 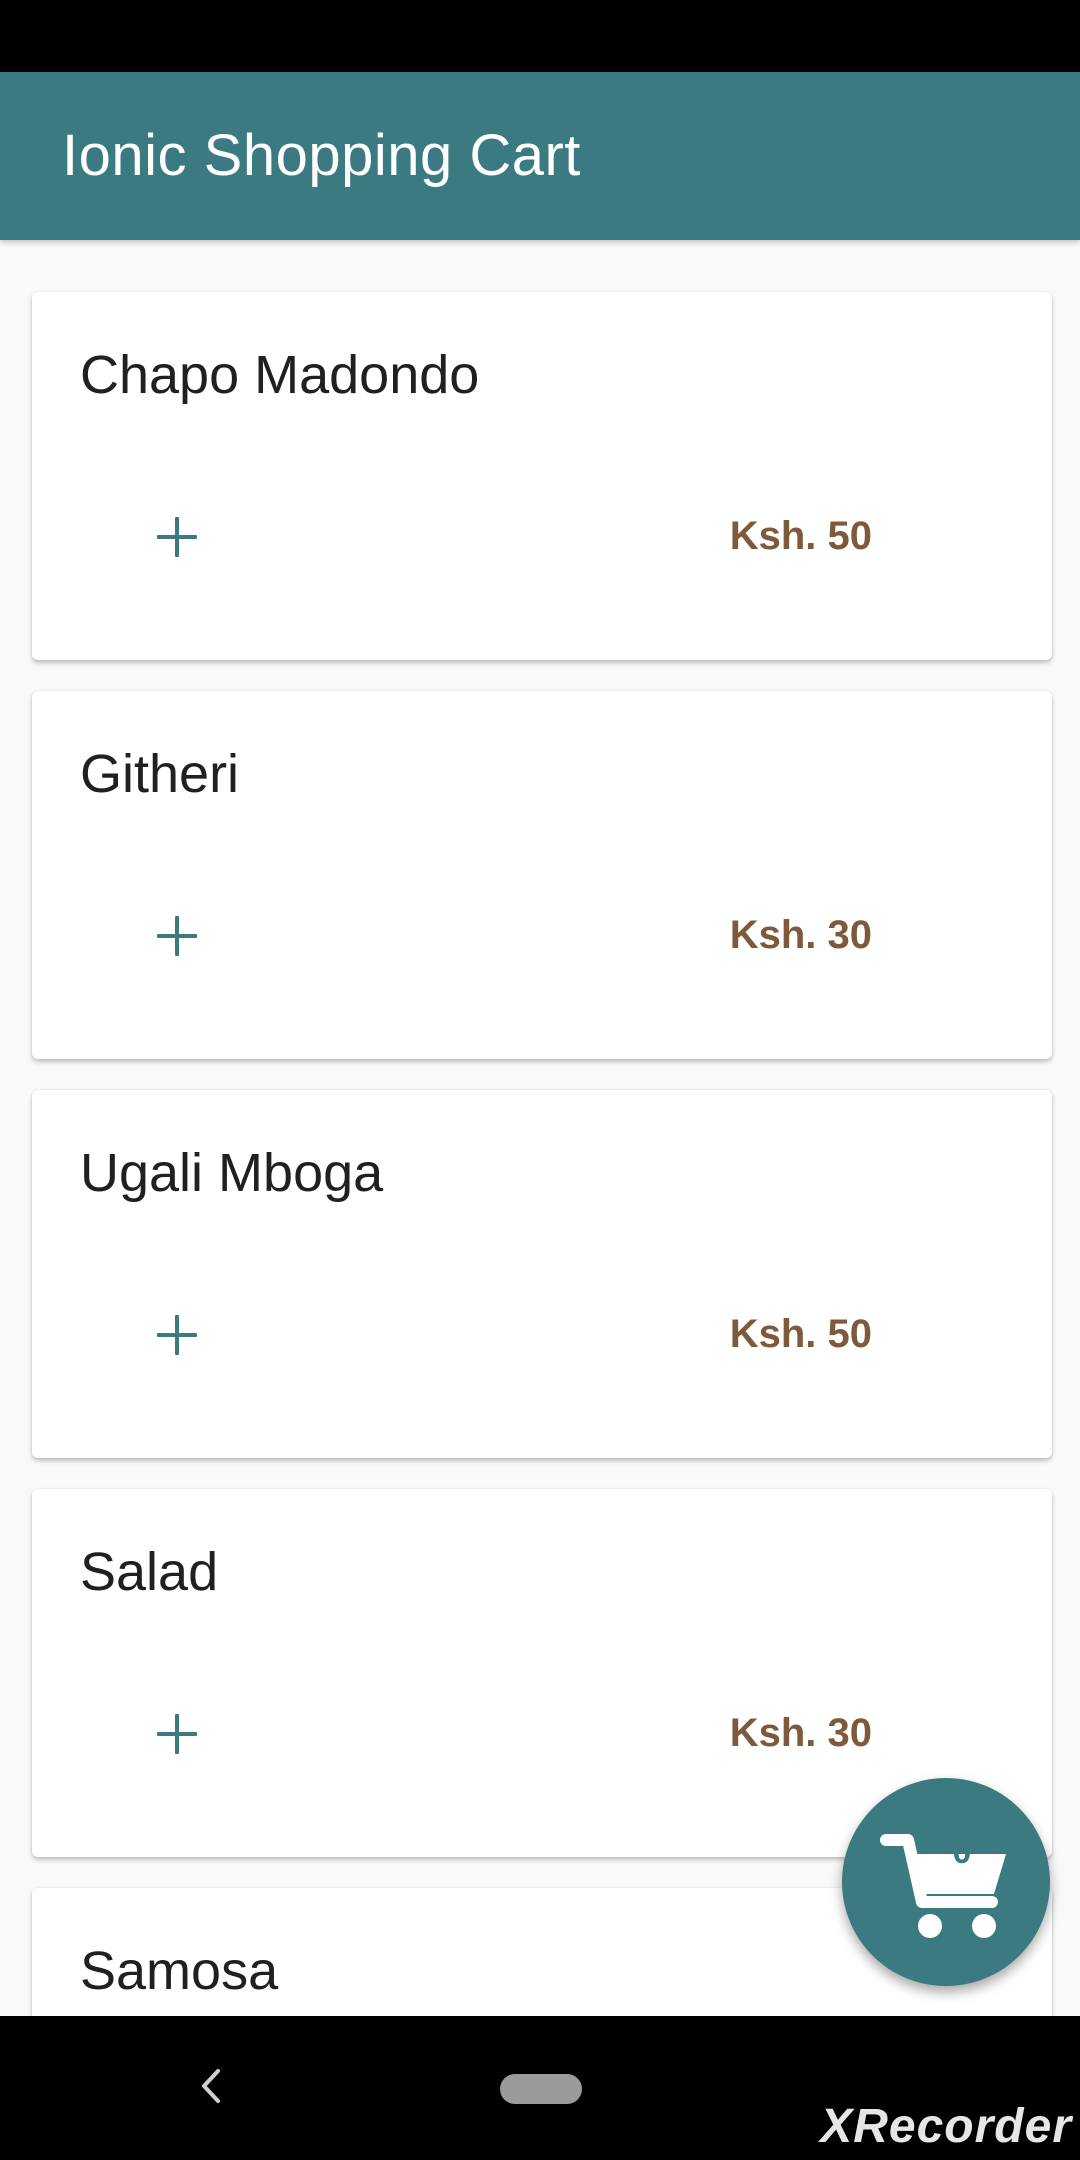 I want to click on app-toolbar: Ionic Shopping Cart, so click(x=540, y=156).